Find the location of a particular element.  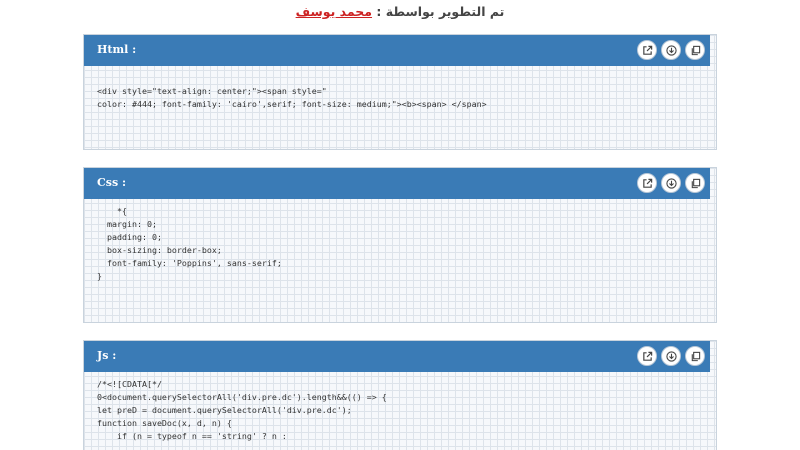

credit-line: تم التطوير بواسطة : محمد يوسف is located at coordinates (400, 11).